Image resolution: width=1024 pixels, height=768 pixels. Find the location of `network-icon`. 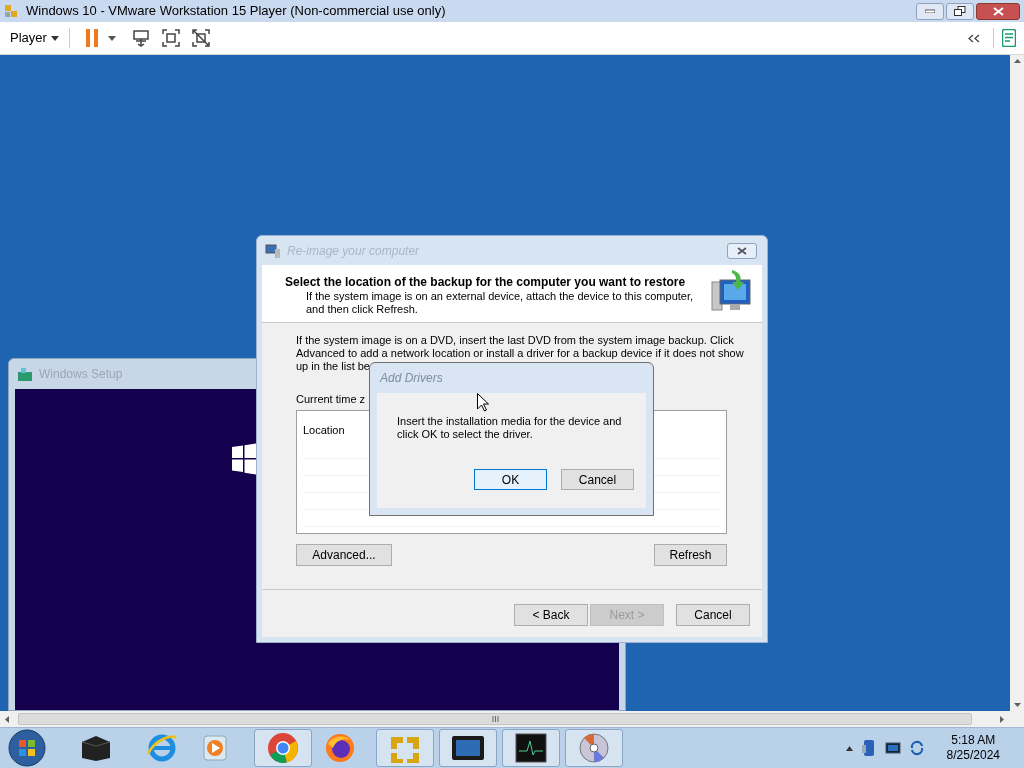

network-icon is located at coordinates (892, 748).